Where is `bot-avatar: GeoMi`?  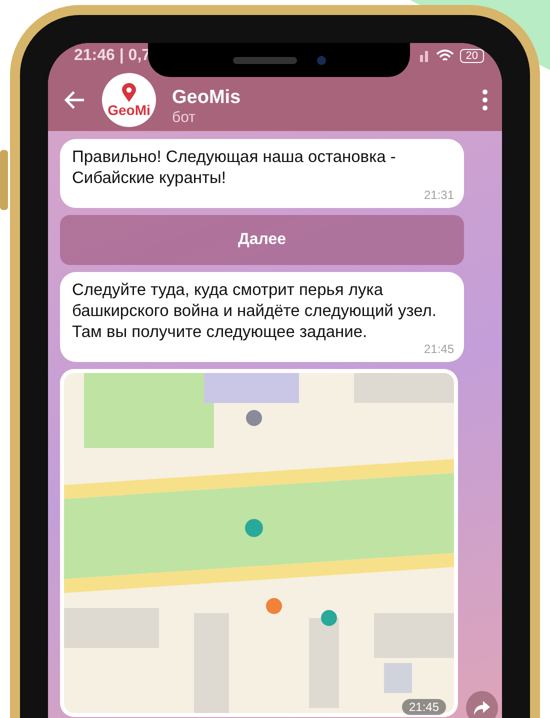
bot-avatar: GeoMi is located at coordinates (129, 100).